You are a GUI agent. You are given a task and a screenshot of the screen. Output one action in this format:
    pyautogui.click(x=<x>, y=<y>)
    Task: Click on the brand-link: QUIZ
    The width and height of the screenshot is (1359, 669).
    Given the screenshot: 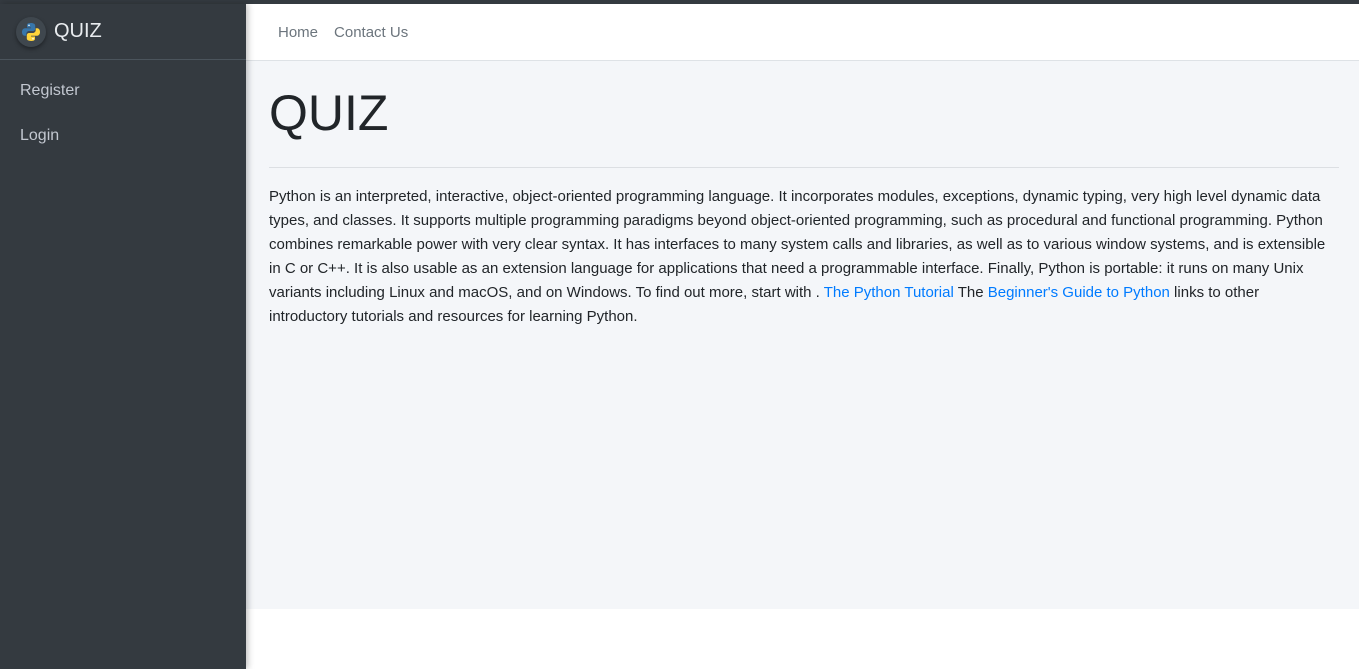 What is the action you would take?
    pyautogui.click(x=123, y=32)
    